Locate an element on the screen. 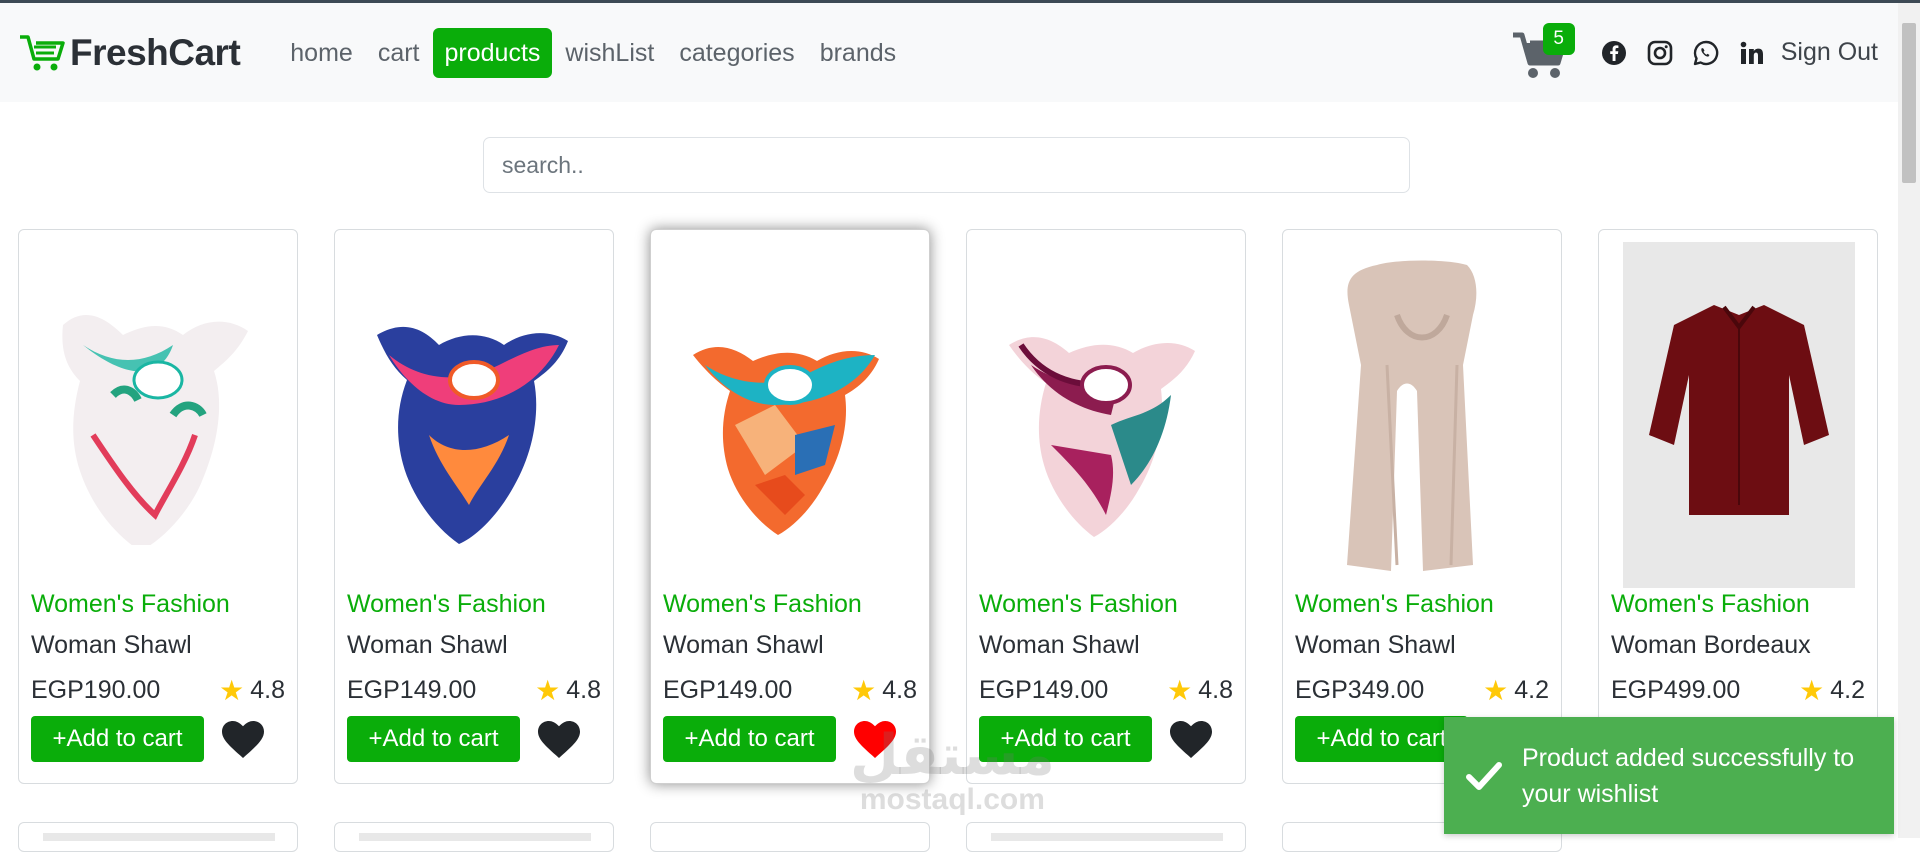 The image size is (1920, 852). cart-button: 5 is located at coordinates (1543, 51).